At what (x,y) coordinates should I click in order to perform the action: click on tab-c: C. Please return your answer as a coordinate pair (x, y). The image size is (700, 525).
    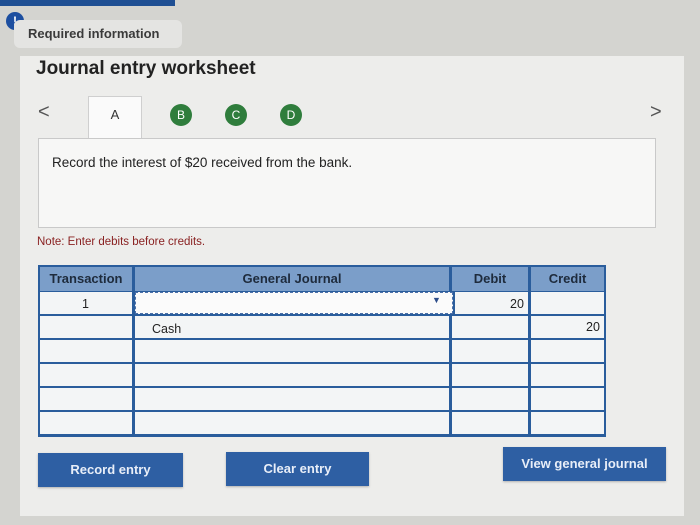
    Looking at the image, I should click on (236, 115).